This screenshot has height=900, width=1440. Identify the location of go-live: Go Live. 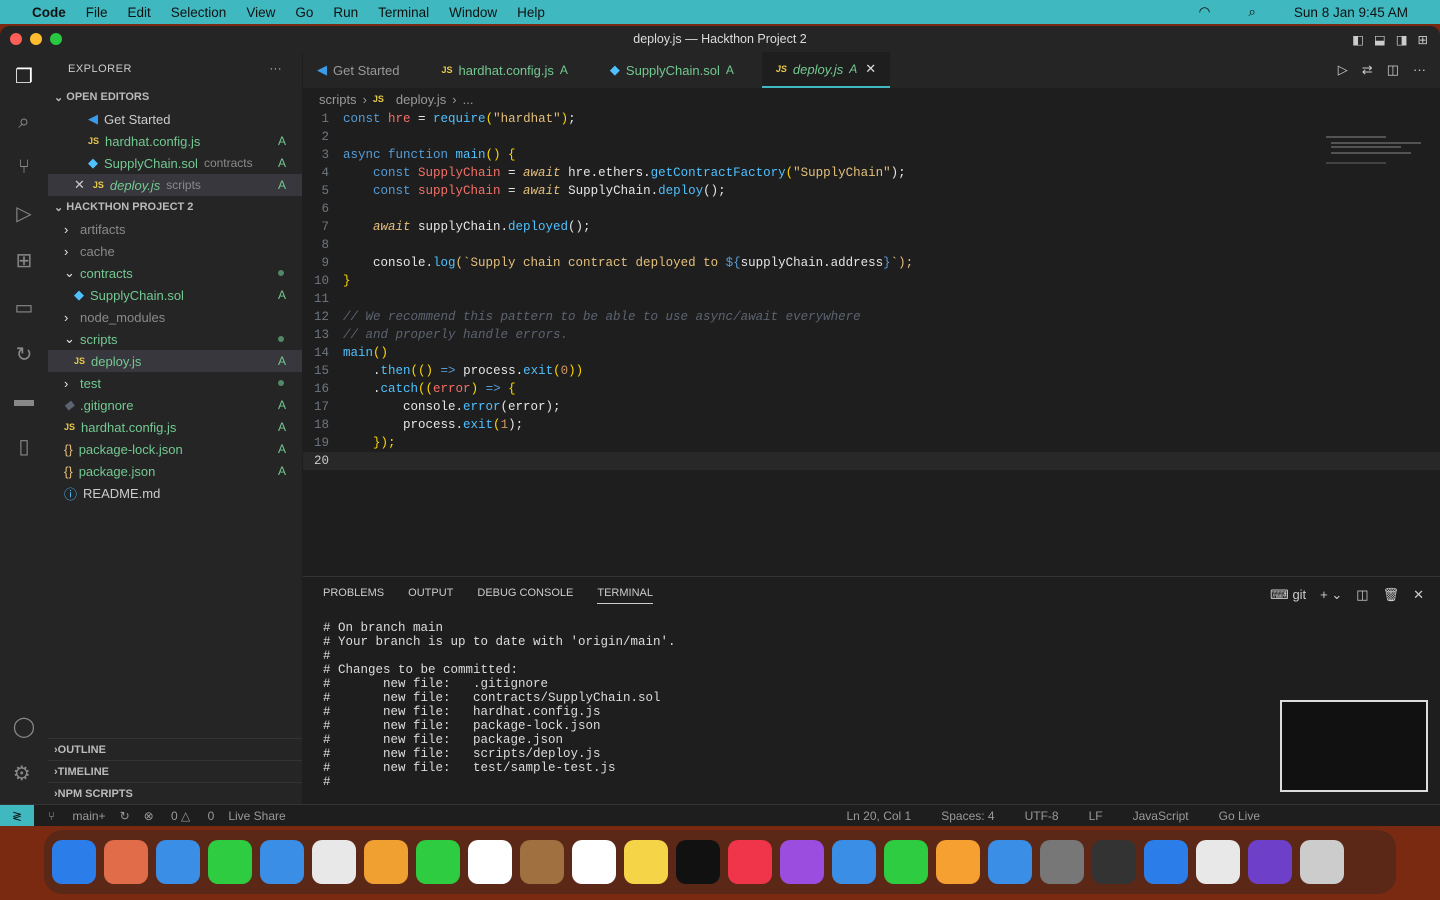
(1239, 816).